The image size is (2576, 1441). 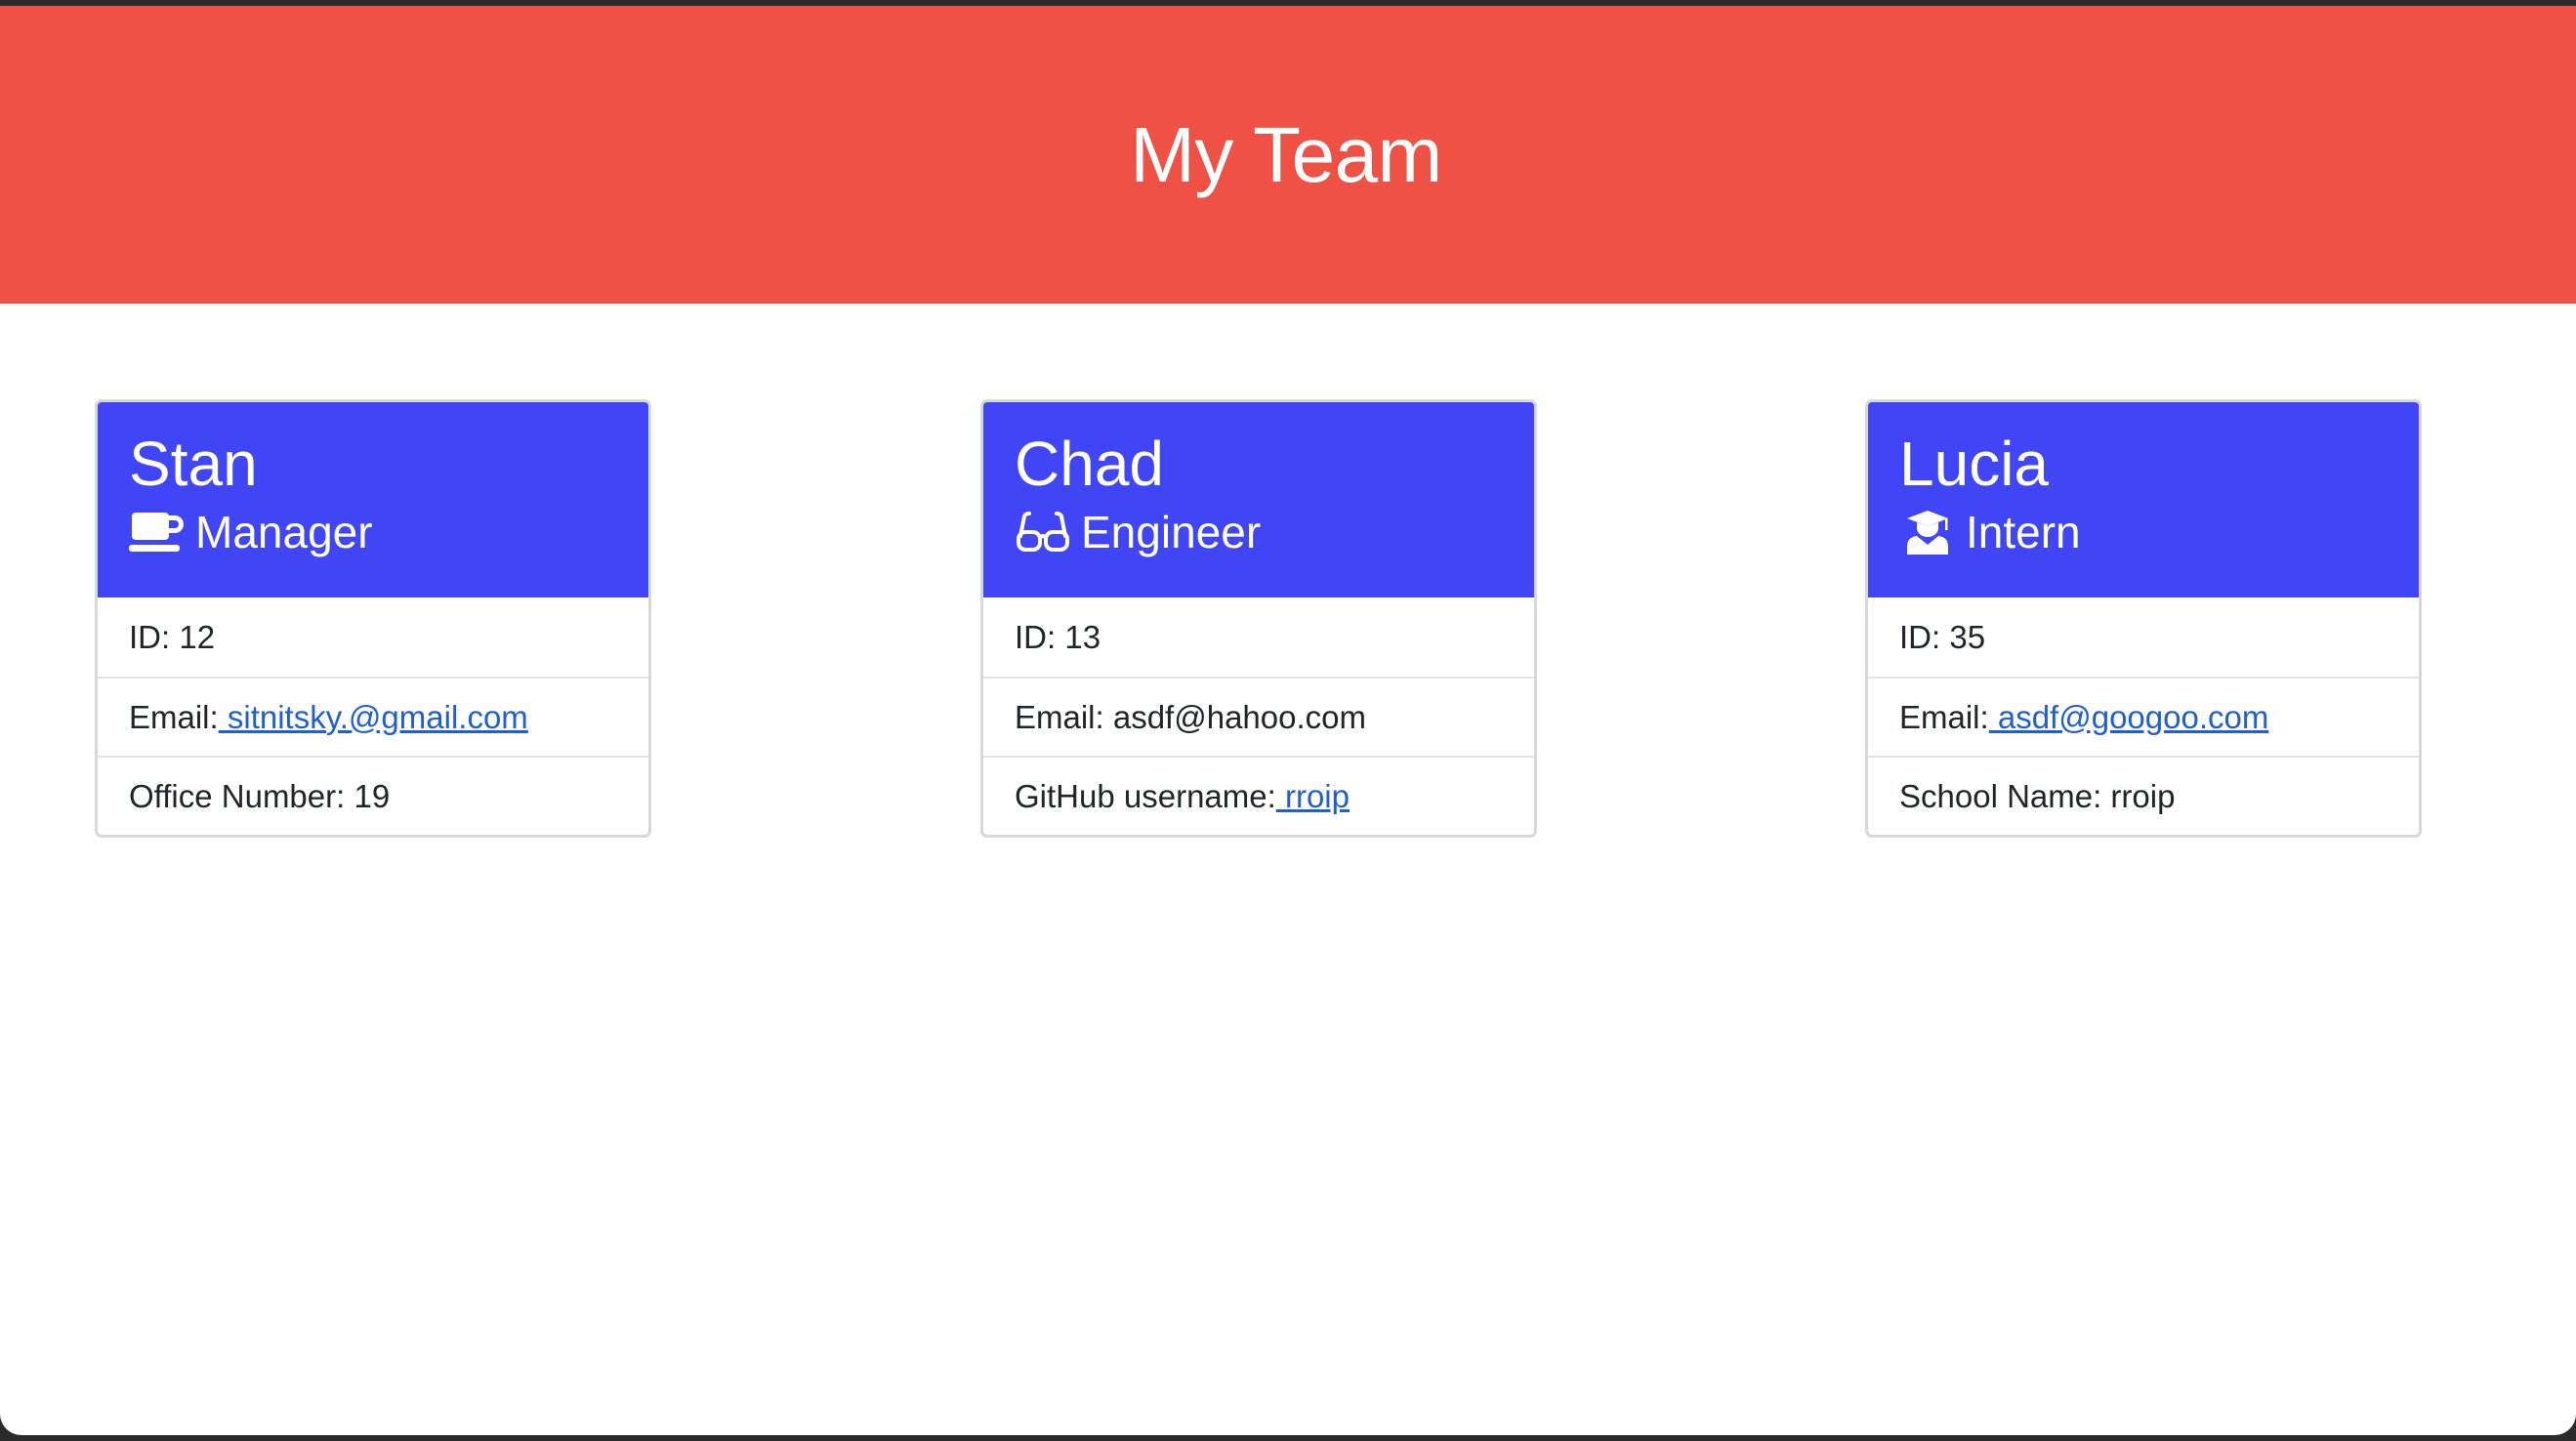 What do you see at coordinates (1191, 716) in the screenshot?
I see `email-text: Email: asdf@hahoo.com` at bounding box center [1191, 716].